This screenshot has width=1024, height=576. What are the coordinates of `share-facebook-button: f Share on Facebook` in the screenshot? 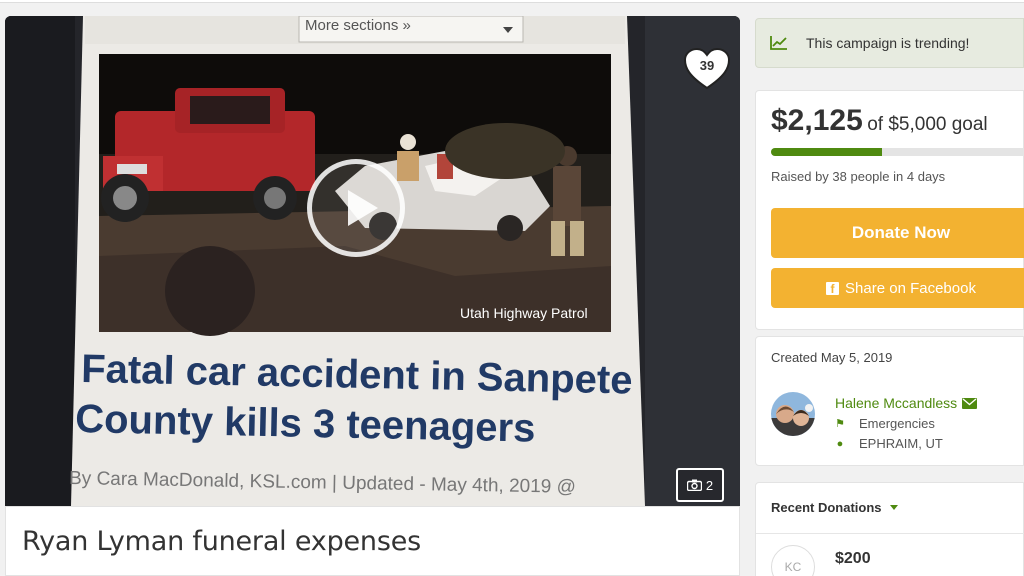 It's located at (897, 288).